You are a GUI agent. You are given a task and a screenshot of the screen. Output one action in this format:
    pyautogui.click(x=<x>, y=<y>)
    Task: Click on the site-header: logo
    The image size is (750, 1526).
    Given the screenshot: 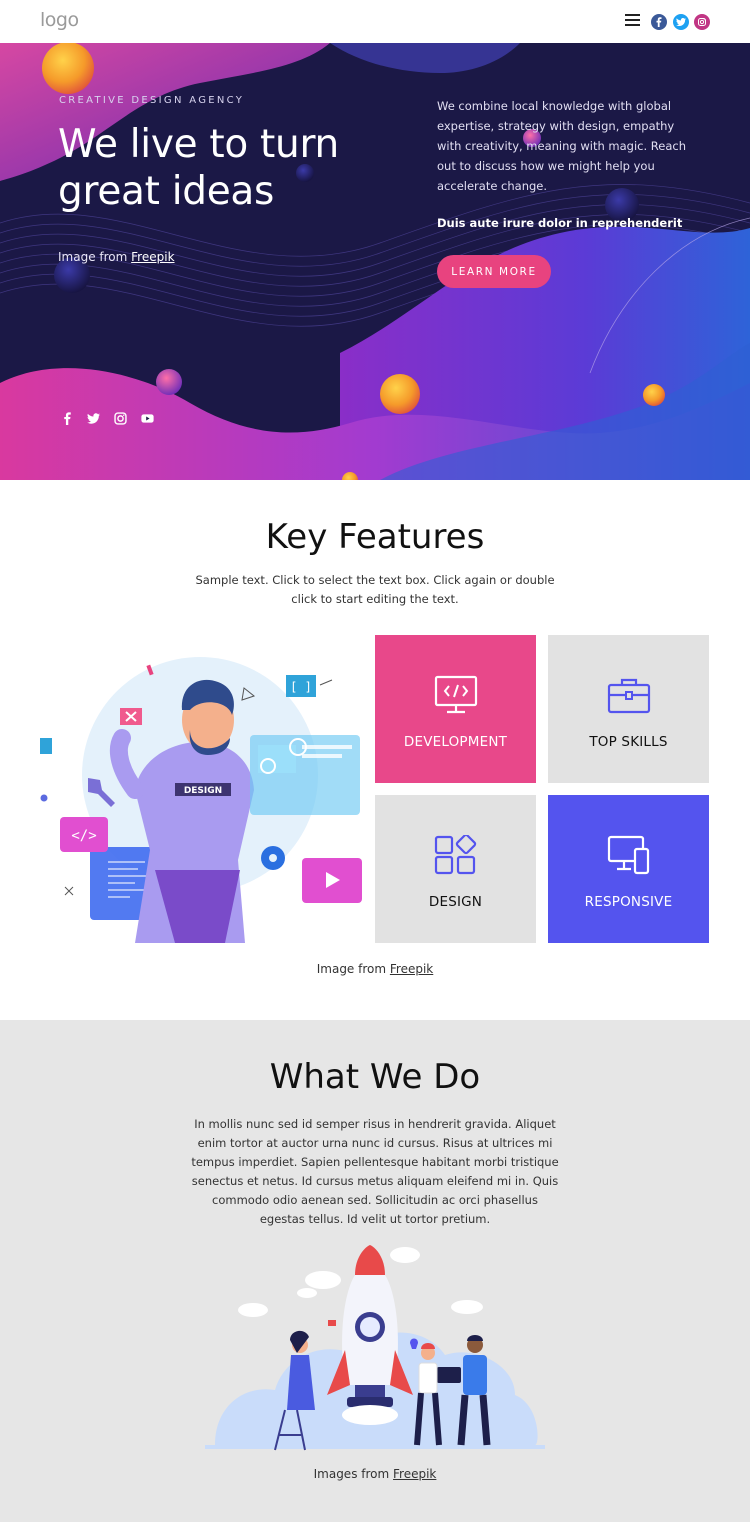 What is the action you would take?
    pyautogui.click(x=375, y=21)
    